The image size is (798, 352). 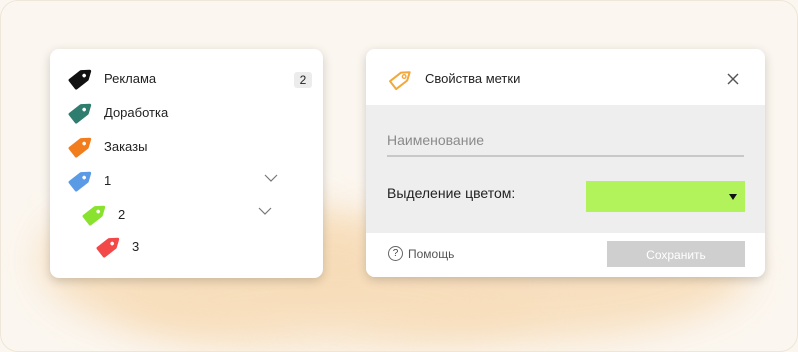 What do you see at coordinates (431, 253) in the screenshot?
I see `help-label: Помощь` at bounding box center [431, 253].